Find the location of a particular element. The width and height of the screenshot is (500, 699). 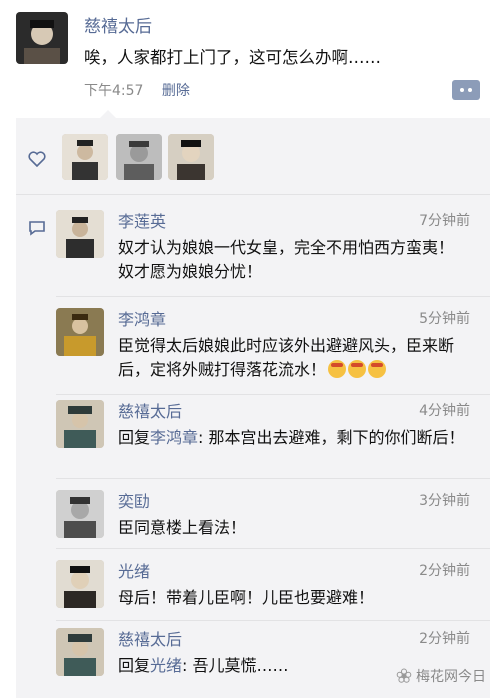

comment-text: 母后！带着儿臣啊！儿臣也要避难！ is located at coordinates (246, 597).